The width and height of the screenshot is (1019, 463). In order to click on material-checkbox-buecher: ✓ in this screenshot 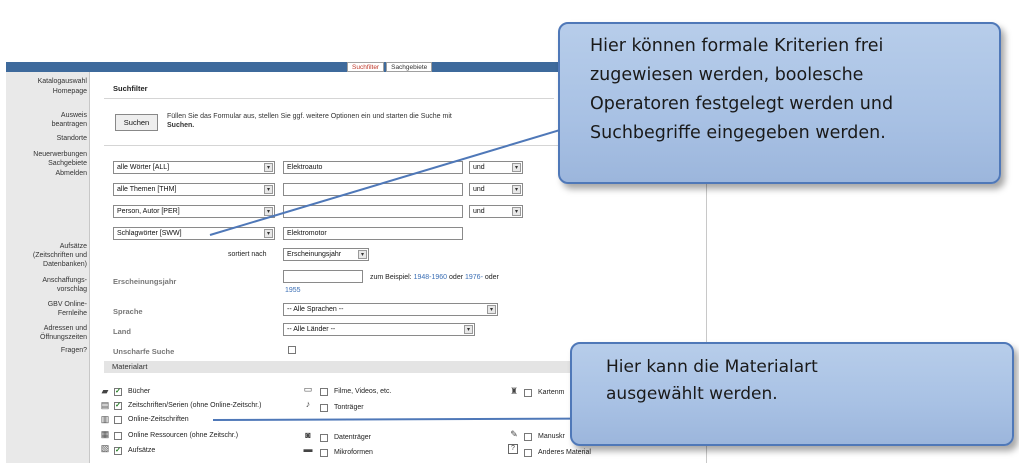, I will do `click(118, 392)`.